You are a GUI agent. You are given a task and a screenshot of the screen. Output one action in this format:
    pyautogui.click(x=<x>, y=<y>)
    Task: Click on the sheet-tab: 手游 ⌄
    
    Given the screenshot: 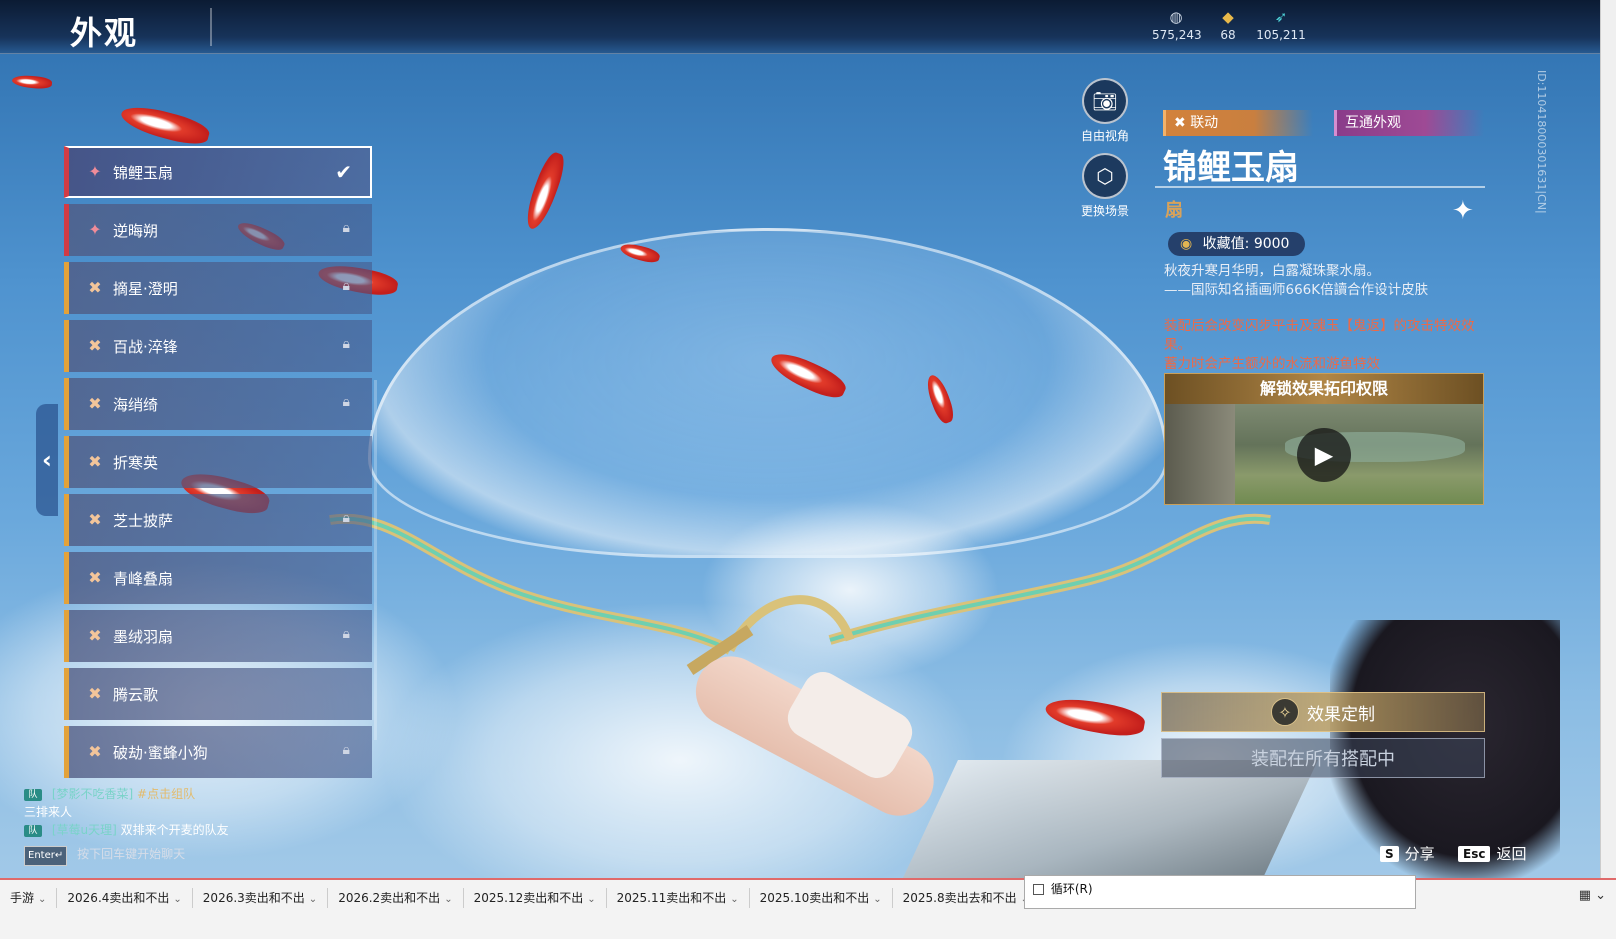 What is the action you would take?
    pyautogui.click(x=29, y=898)
    